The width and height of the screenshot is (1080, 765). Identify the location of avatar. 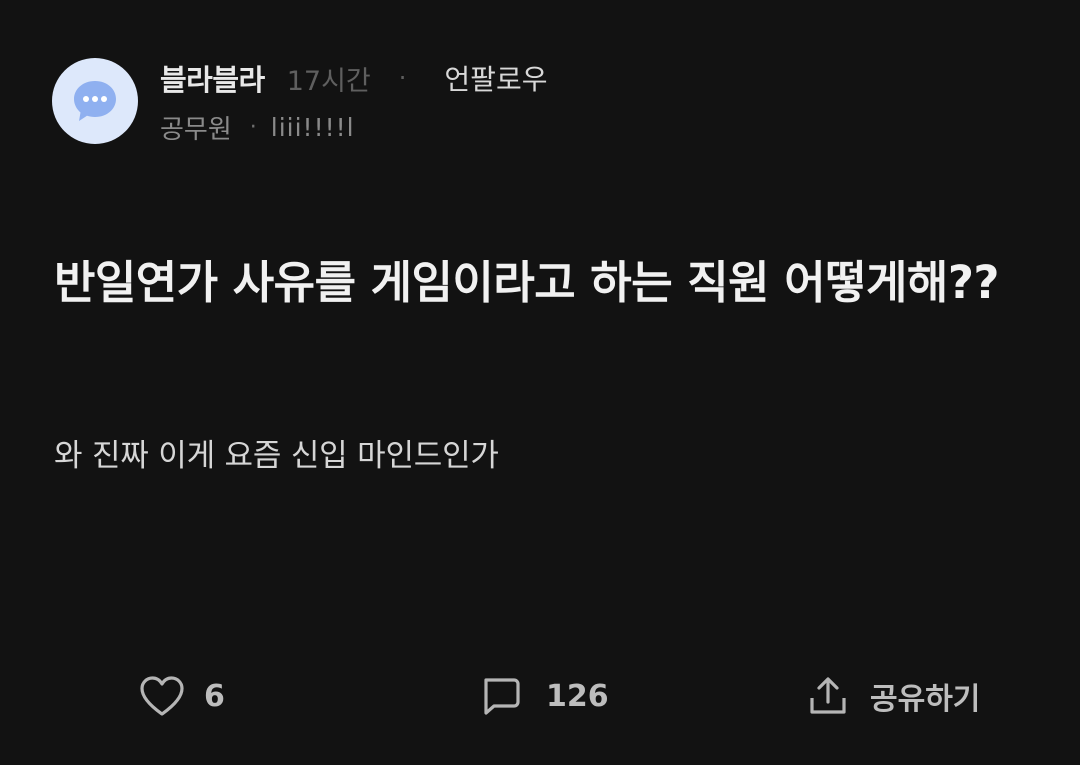
(95, 101).